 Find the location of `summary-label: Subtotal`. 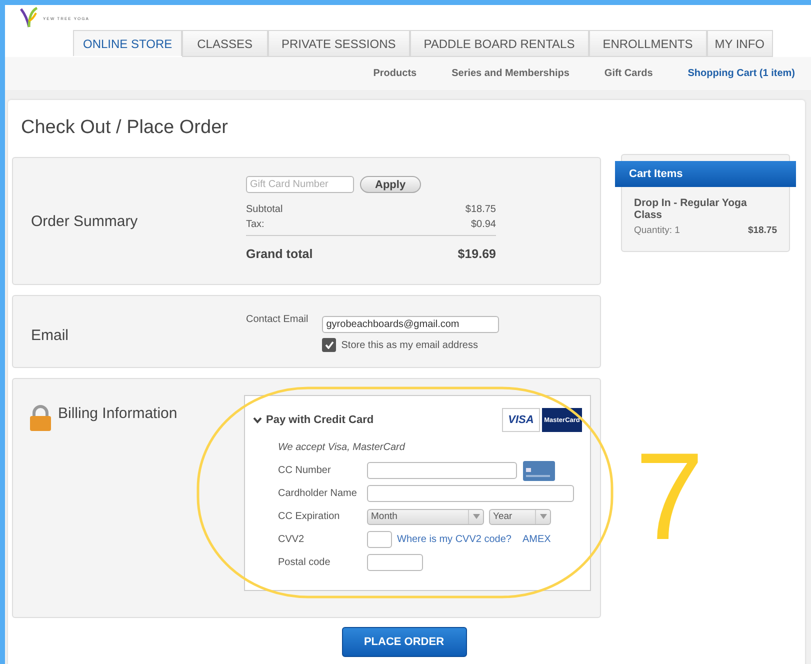

summary-label: Subtotal is located at coordinates (264, 209).